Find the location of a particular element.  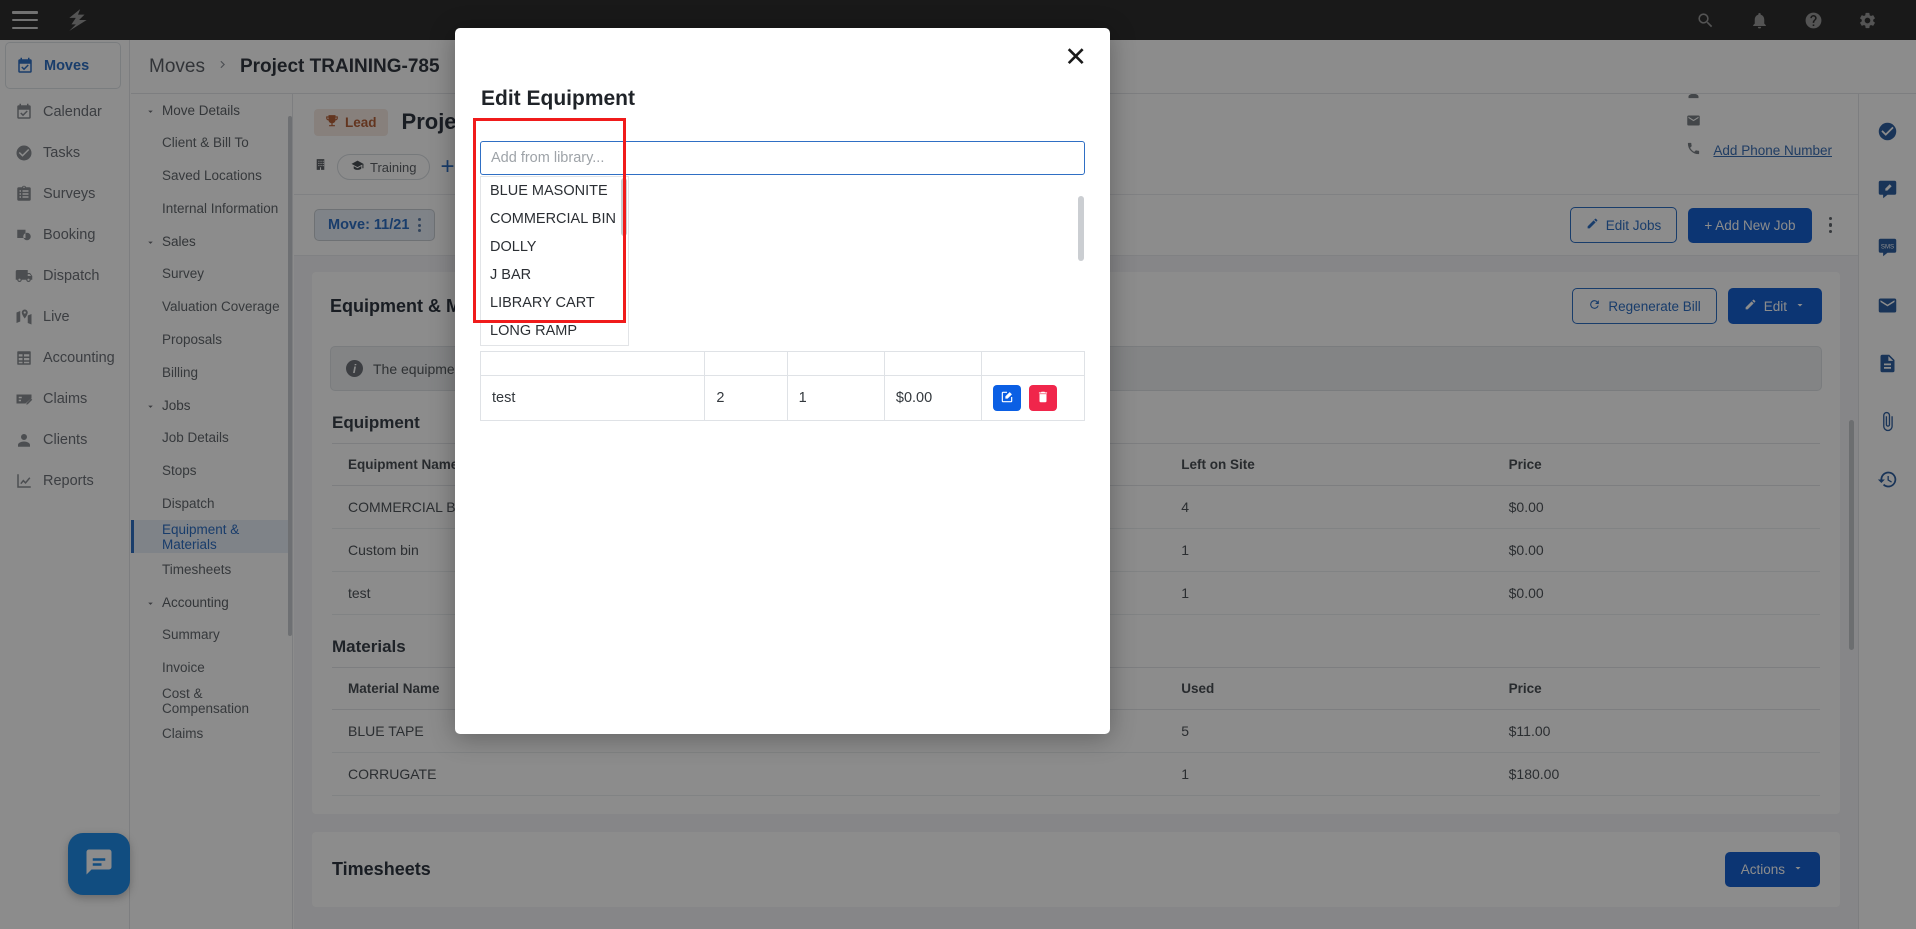

nav-group-label: Jobs is located at coordinates (176, 405).